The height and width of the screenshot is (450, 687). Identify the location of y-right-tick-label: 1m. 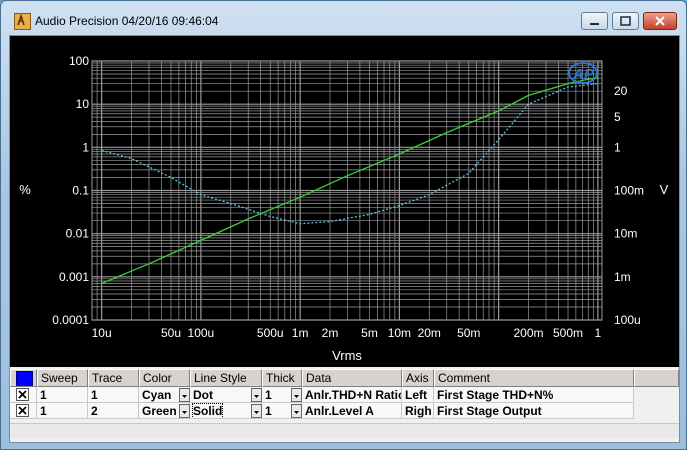
(622, 277).